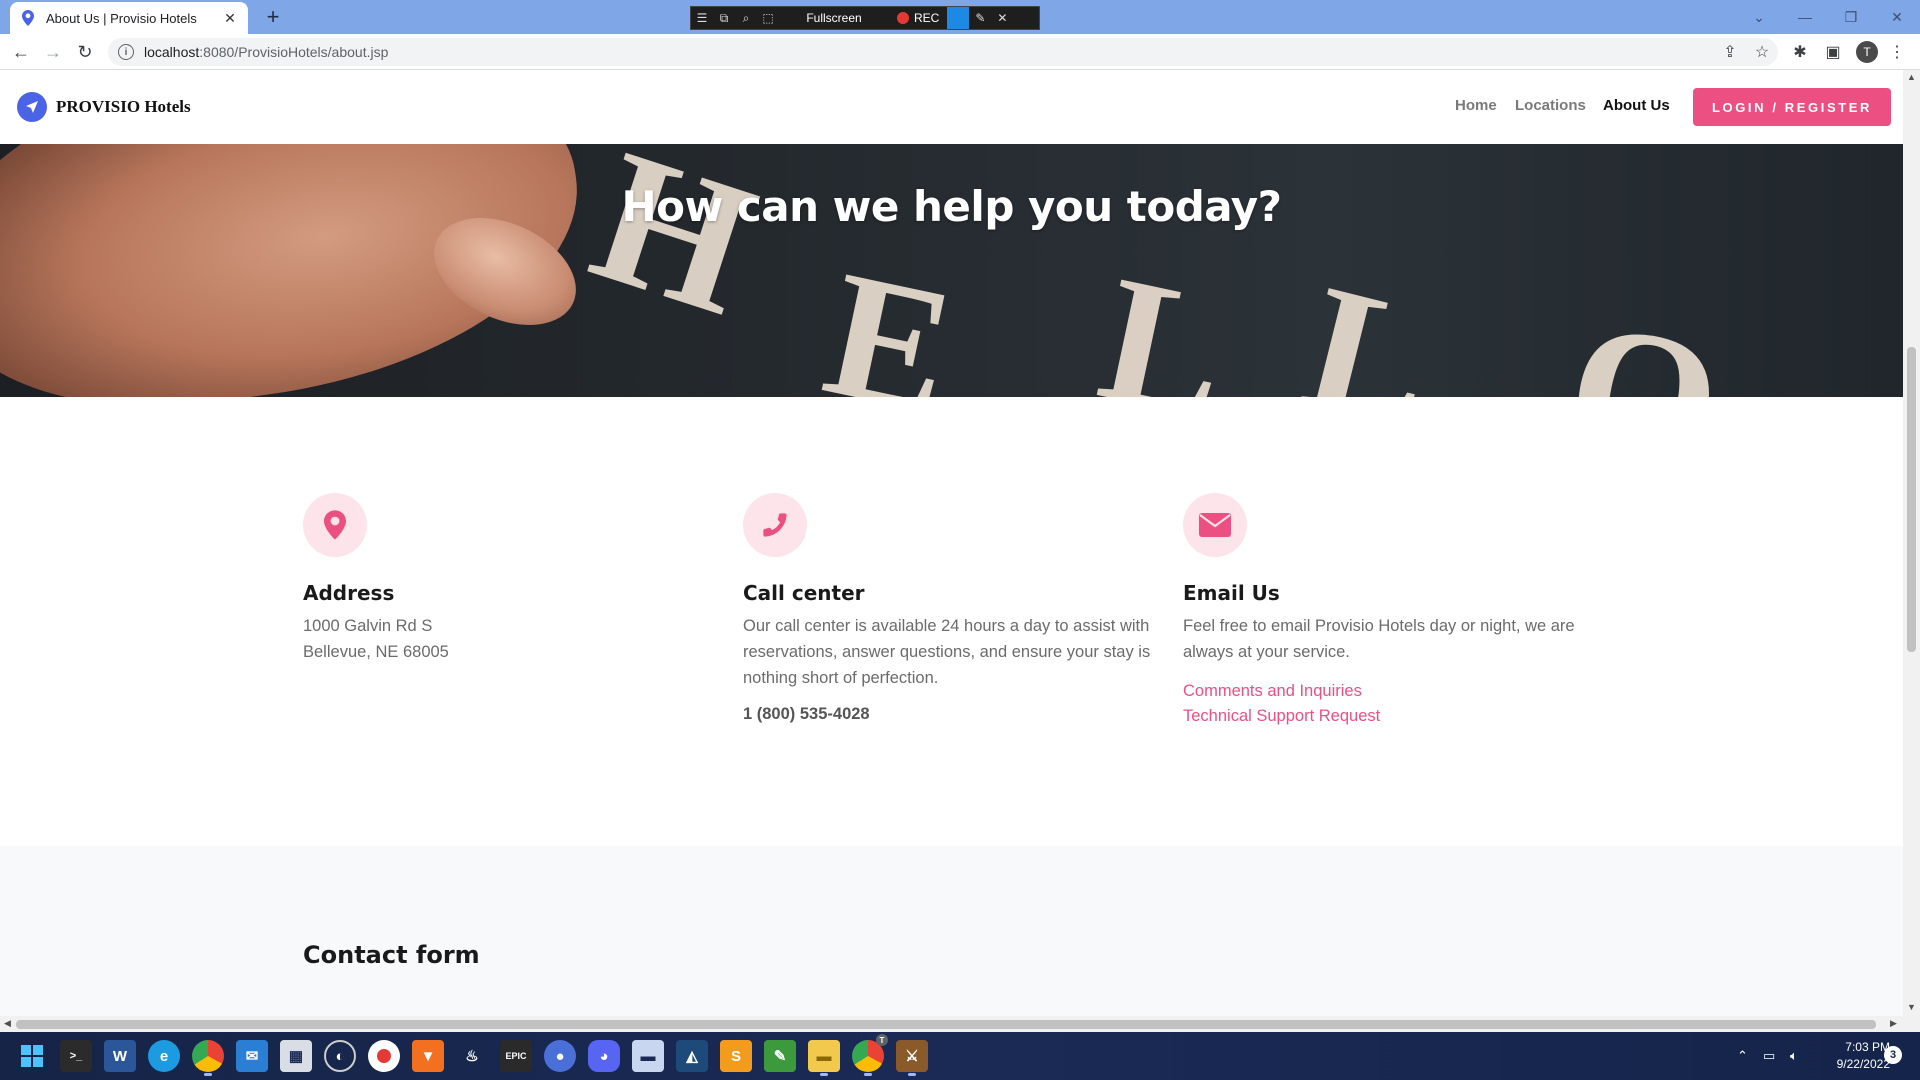  I want to click on recorder-webcam-icon, so click(958, 18).